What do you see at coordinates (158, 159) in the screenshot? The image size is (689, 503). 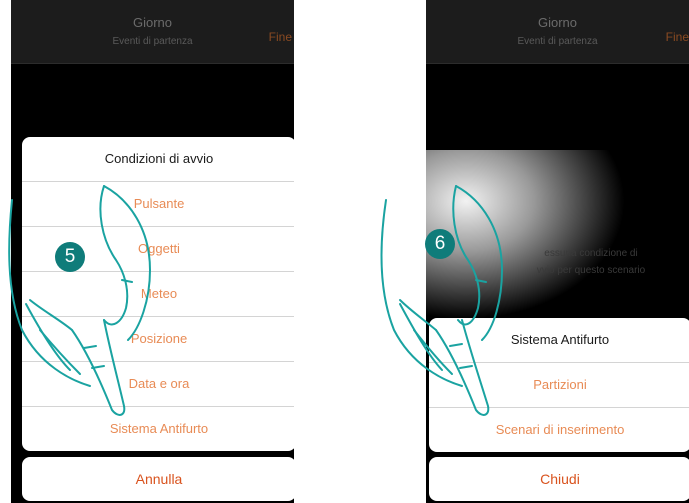 I see `sheet-title: Condizioni di avvio` at bounding box center [158, 159].